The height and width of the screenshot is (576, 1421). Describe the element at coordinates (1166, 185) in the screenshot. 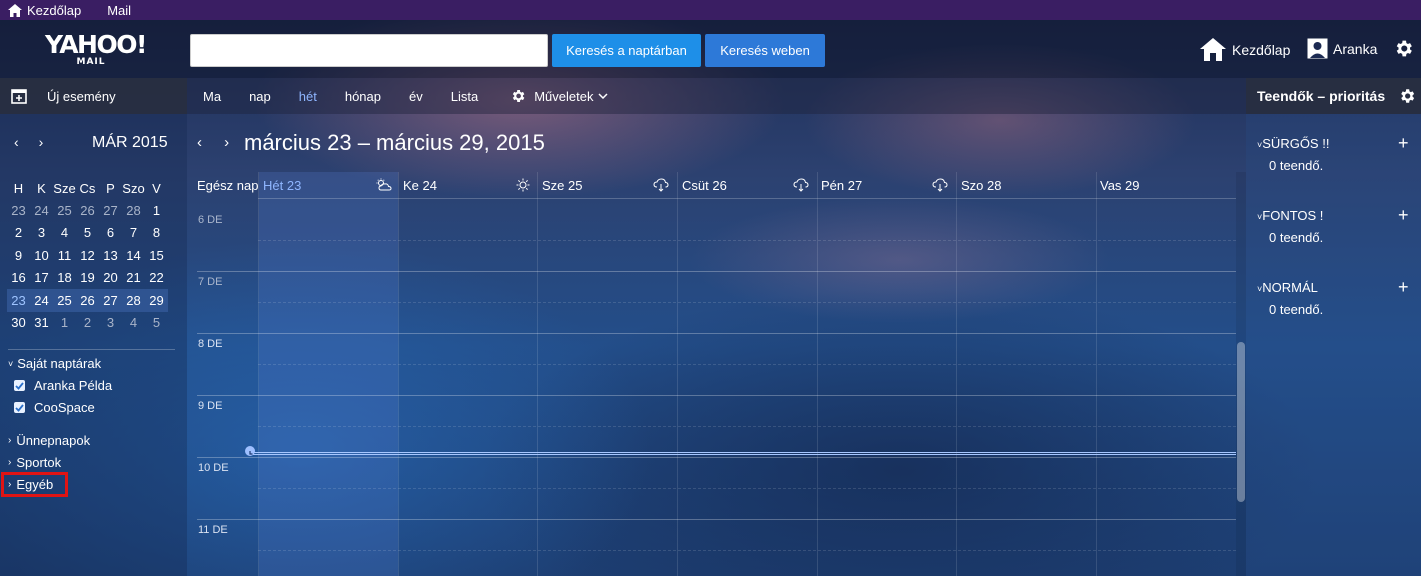

I see `day-header-sun: Vas 29` at that location.